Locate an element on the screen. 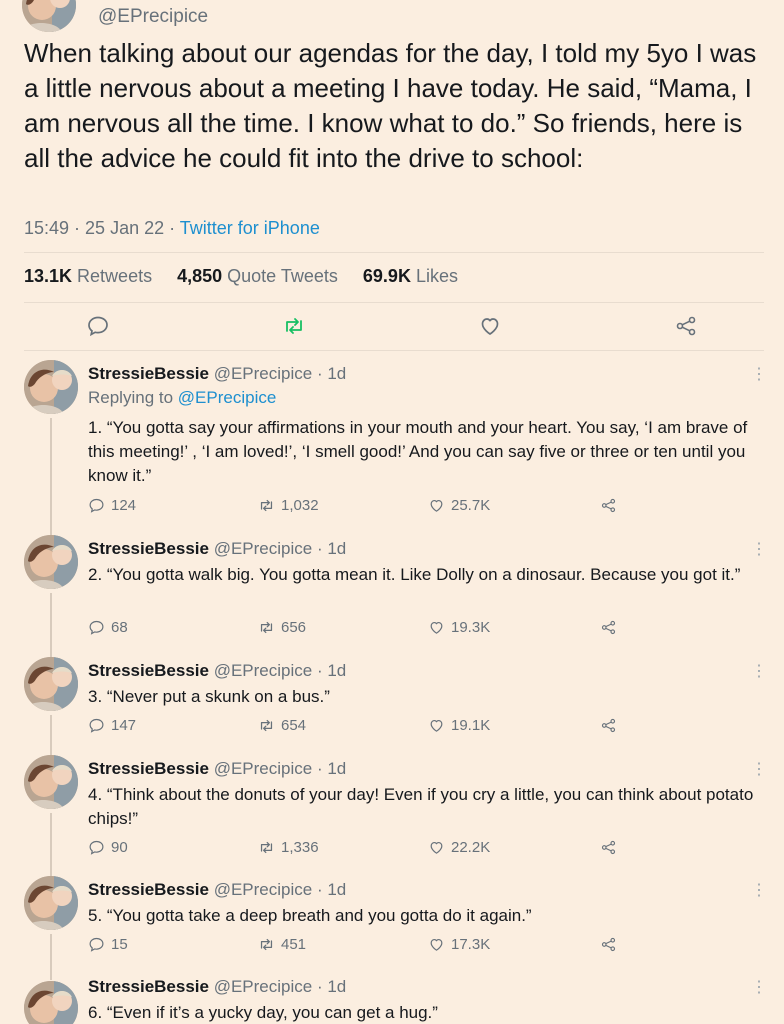 This screenshot has width=784, height=1024. like-button: 22.2K is located at coordinates (459, 847).